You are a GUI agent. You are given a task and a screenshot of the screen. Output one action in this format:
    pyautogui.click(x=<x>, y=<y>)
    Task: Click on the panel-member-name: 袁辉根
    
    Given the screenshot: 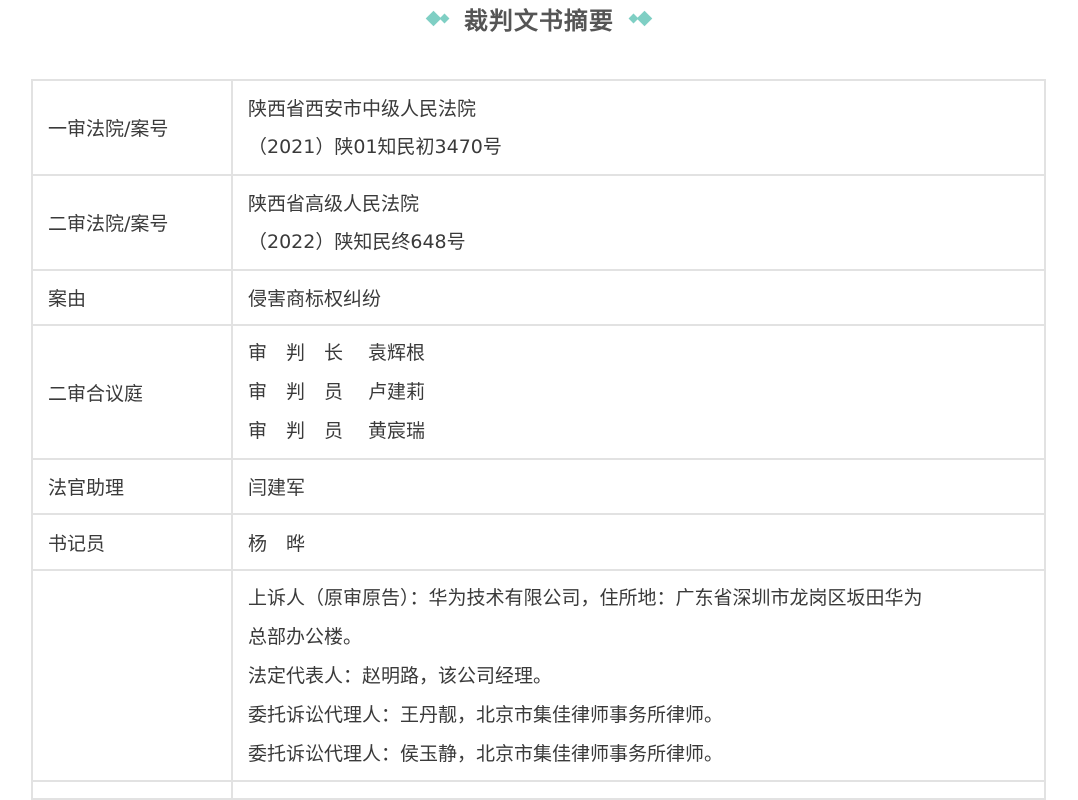 What is the action you would take?
    pyautogui.click(x=397, y=352)
    